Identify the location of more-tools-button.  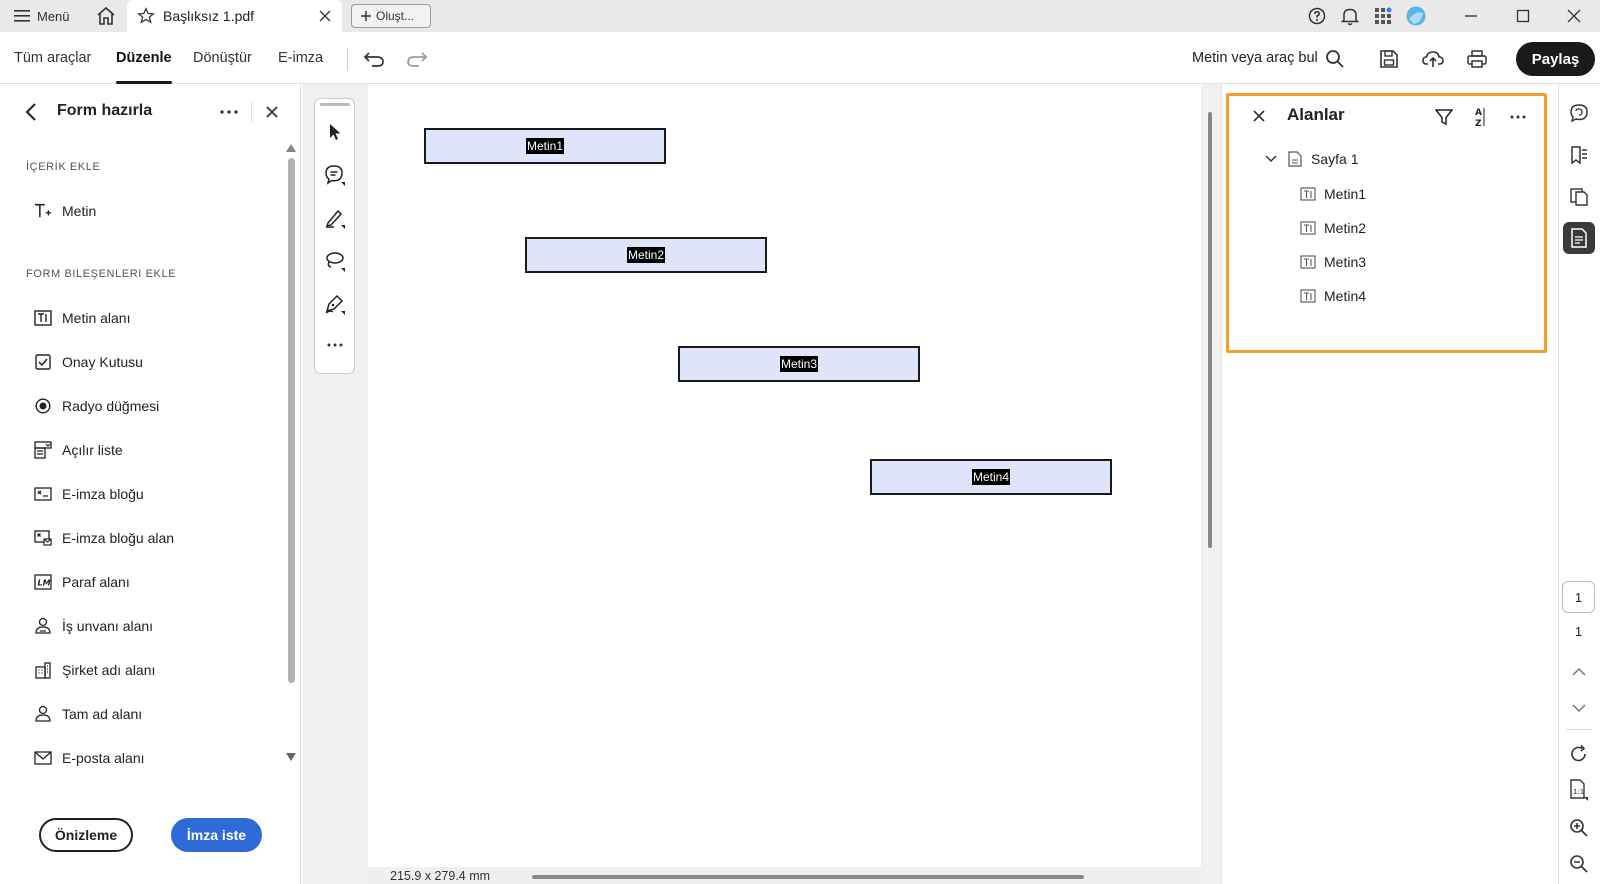
(335, 345).